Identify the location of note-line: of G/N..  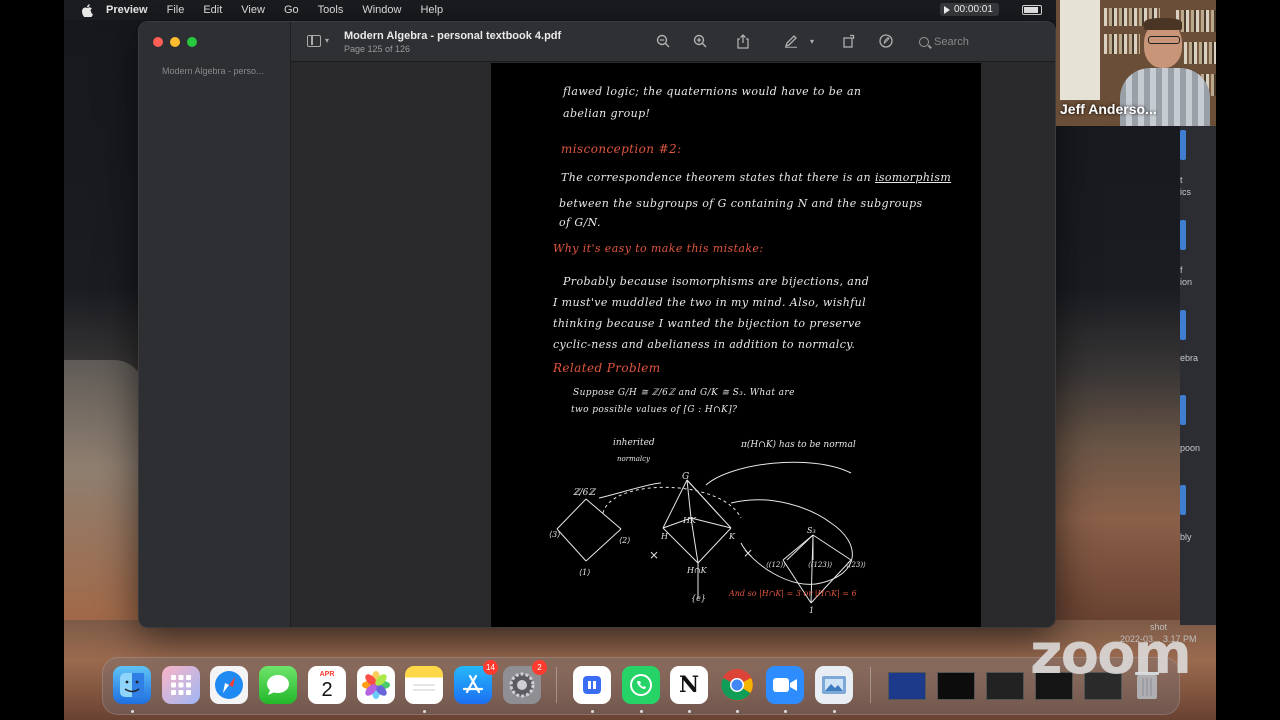
(580, 222).